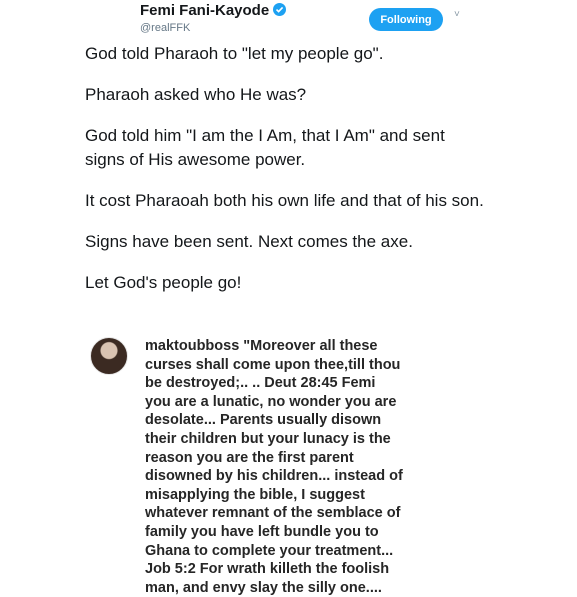  I want to click on tweet-paragraph: God told Pharaoh to "let my people go"., so click(234, 53).